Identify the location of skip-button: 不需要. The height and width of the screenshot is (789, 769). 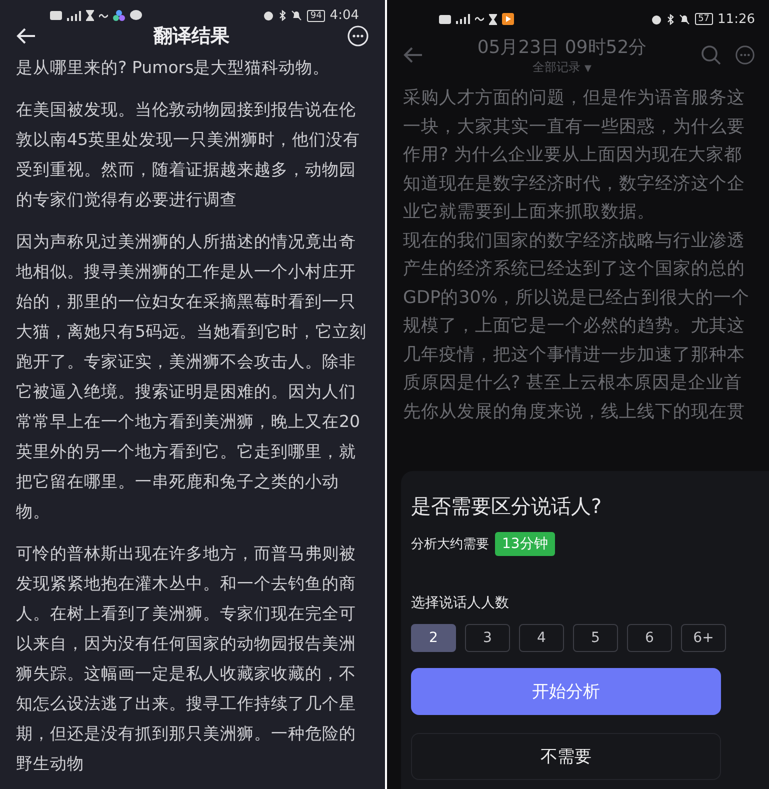
(566, 756).